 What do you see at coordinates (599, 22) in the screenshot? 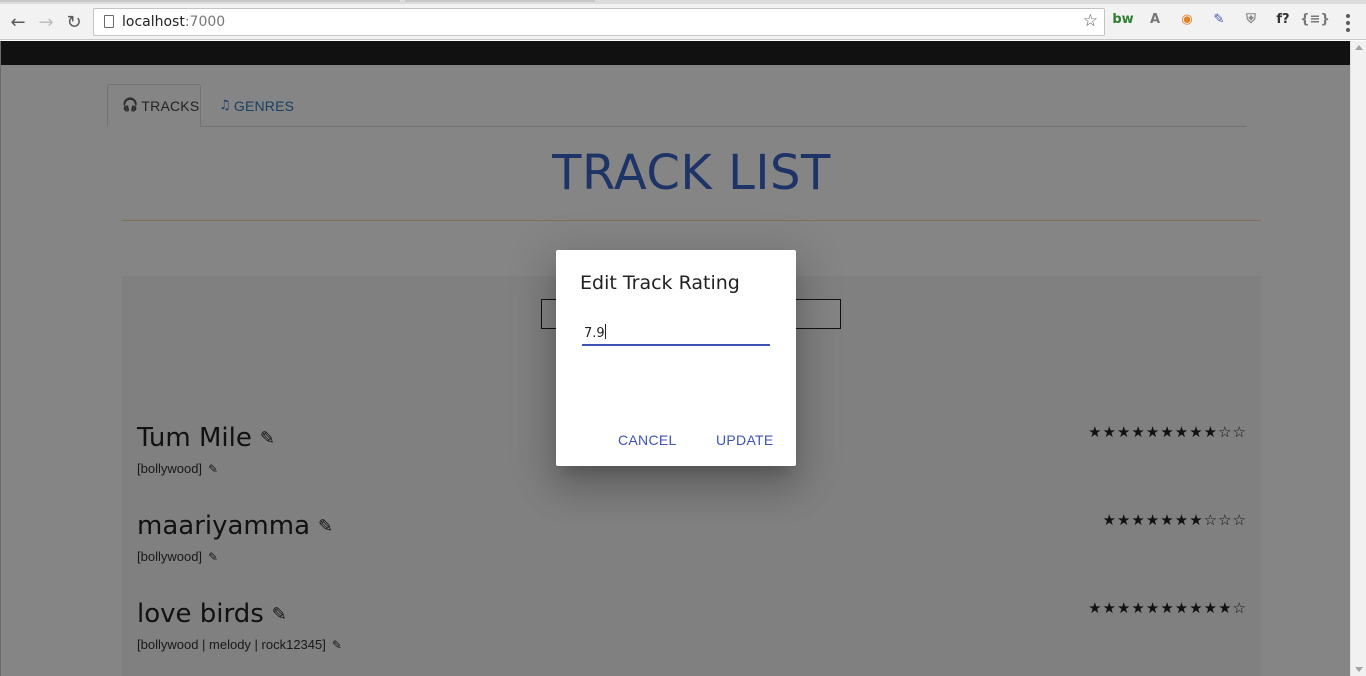
I see `address-bar: localhost:7000 ☆` at bounding box center [599, 22].